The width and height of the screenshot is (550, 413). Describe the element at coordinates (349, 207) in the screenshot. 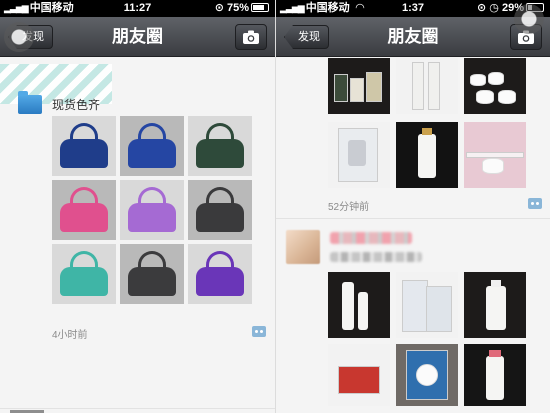

I see `post-time: 52分钟前` at that location.